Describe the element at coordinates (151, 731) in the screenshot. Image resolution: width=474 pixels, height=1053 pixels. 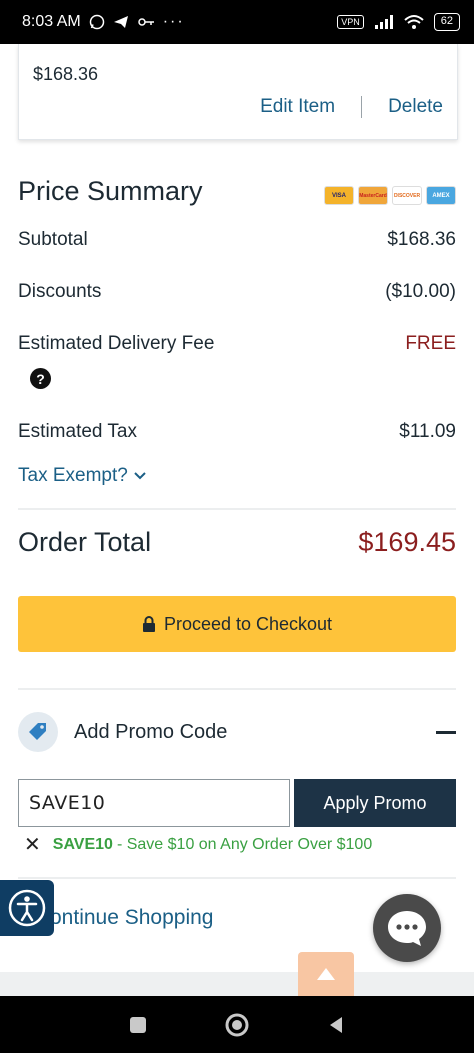
I see `promo-header-label: Add Promo Code` at that location.